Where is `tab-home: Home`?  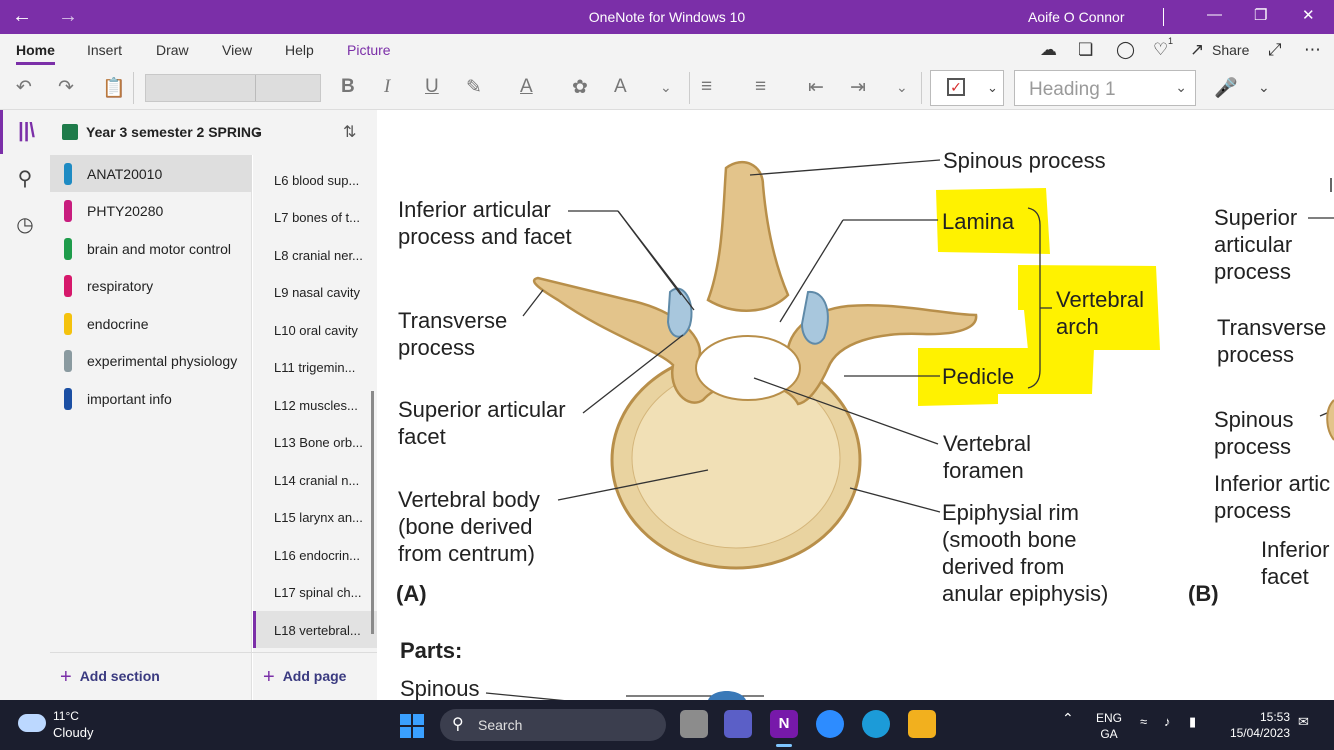 tab-home: Home is located at coordinates (35, 53).